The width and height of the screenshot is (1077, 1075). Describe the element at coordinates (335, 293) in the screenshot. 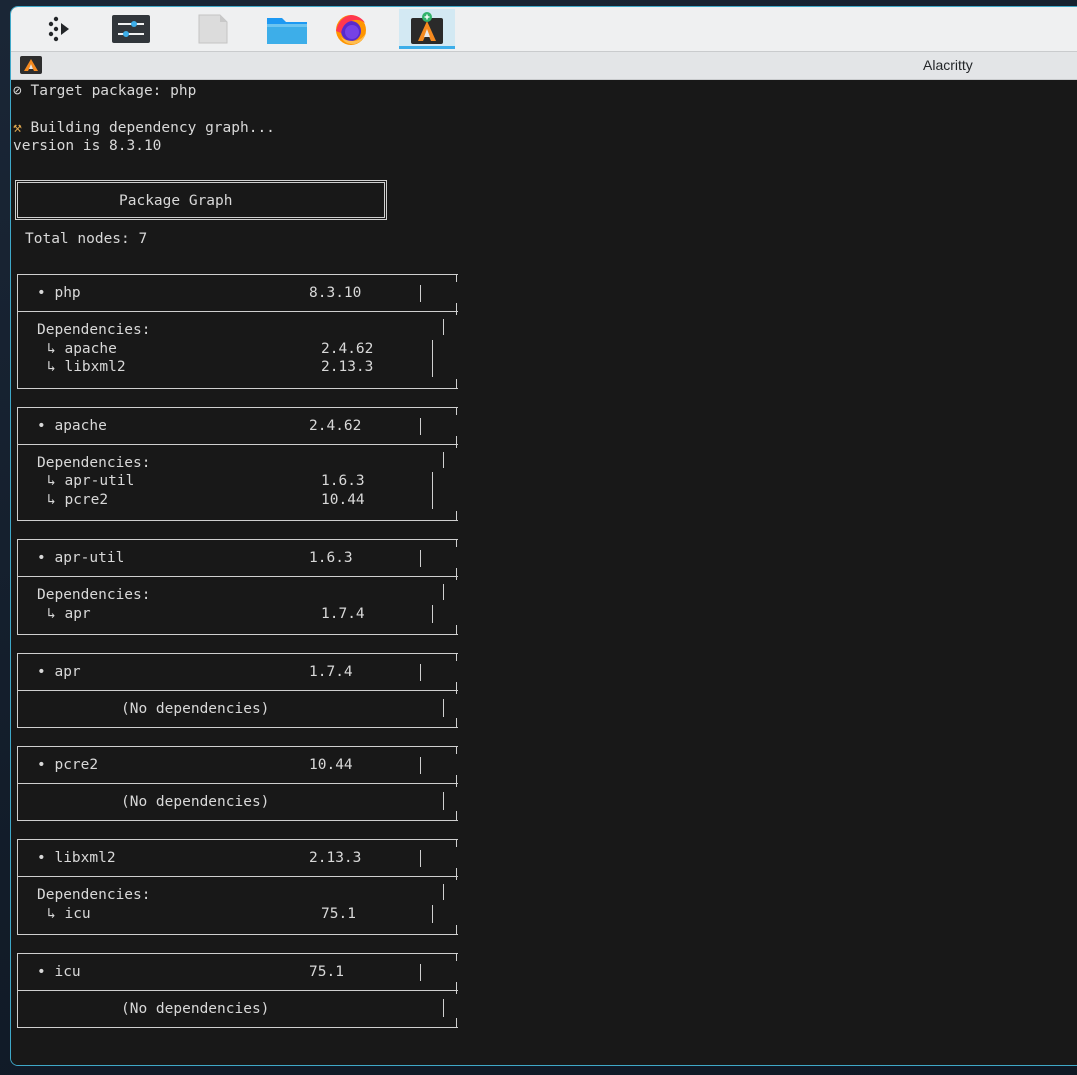

I see `package-version: 8.3.10` at that location.